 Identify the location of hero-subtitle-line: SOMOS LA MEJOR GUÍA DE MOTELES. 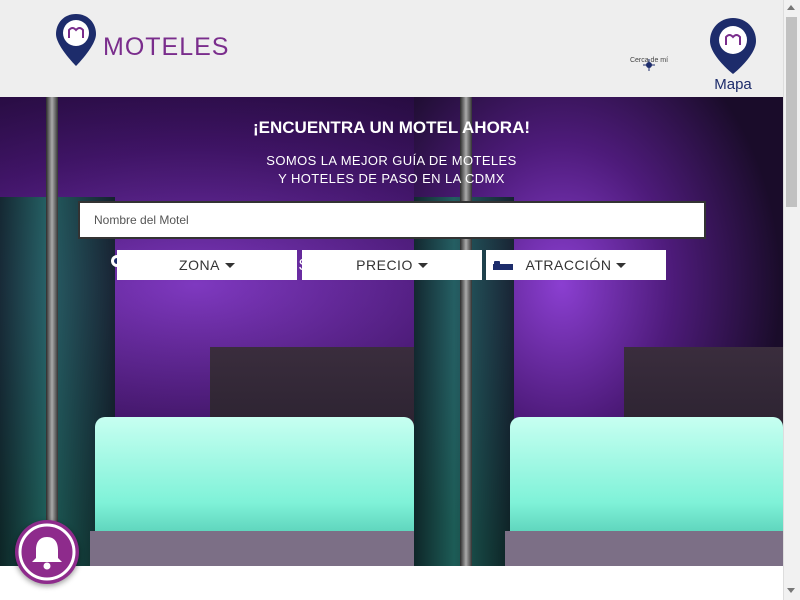
(391, 160).